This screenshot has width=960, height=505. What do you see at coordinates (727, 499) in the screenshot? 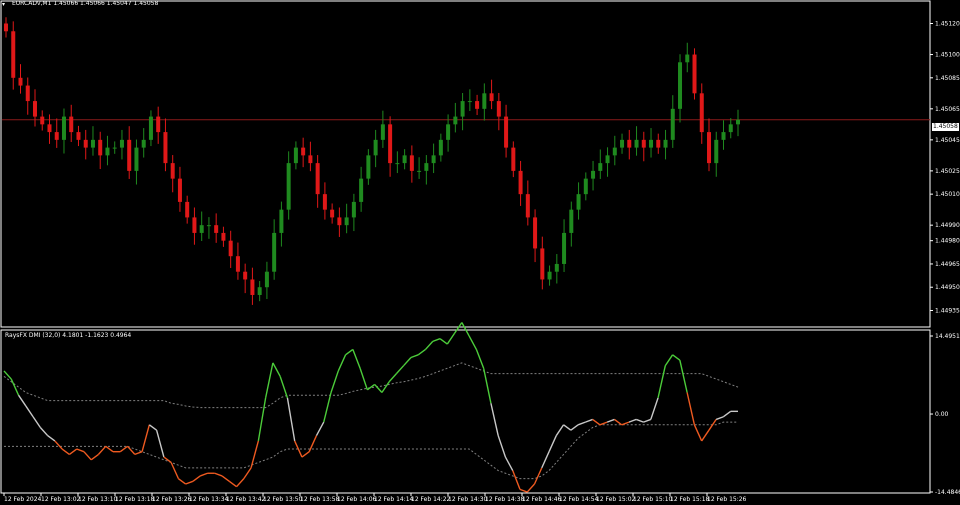
I see `time-axis-label: 12 Feb 15:26` at bounding box center [727, 499].